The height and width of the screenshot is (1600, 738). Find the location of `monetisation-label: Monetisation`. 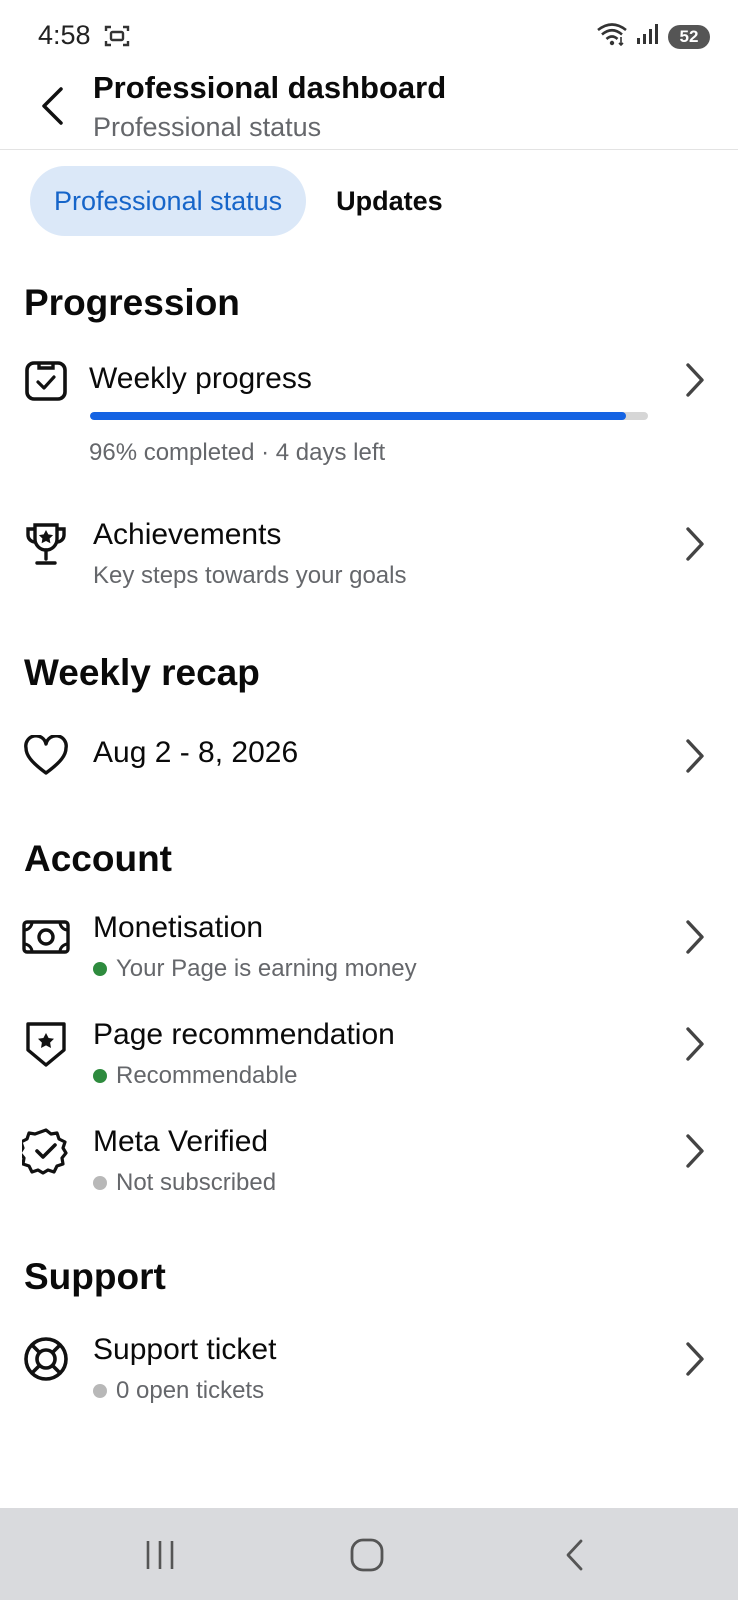

monetisation-label: Monetisation is located at coordinates (178, 927).